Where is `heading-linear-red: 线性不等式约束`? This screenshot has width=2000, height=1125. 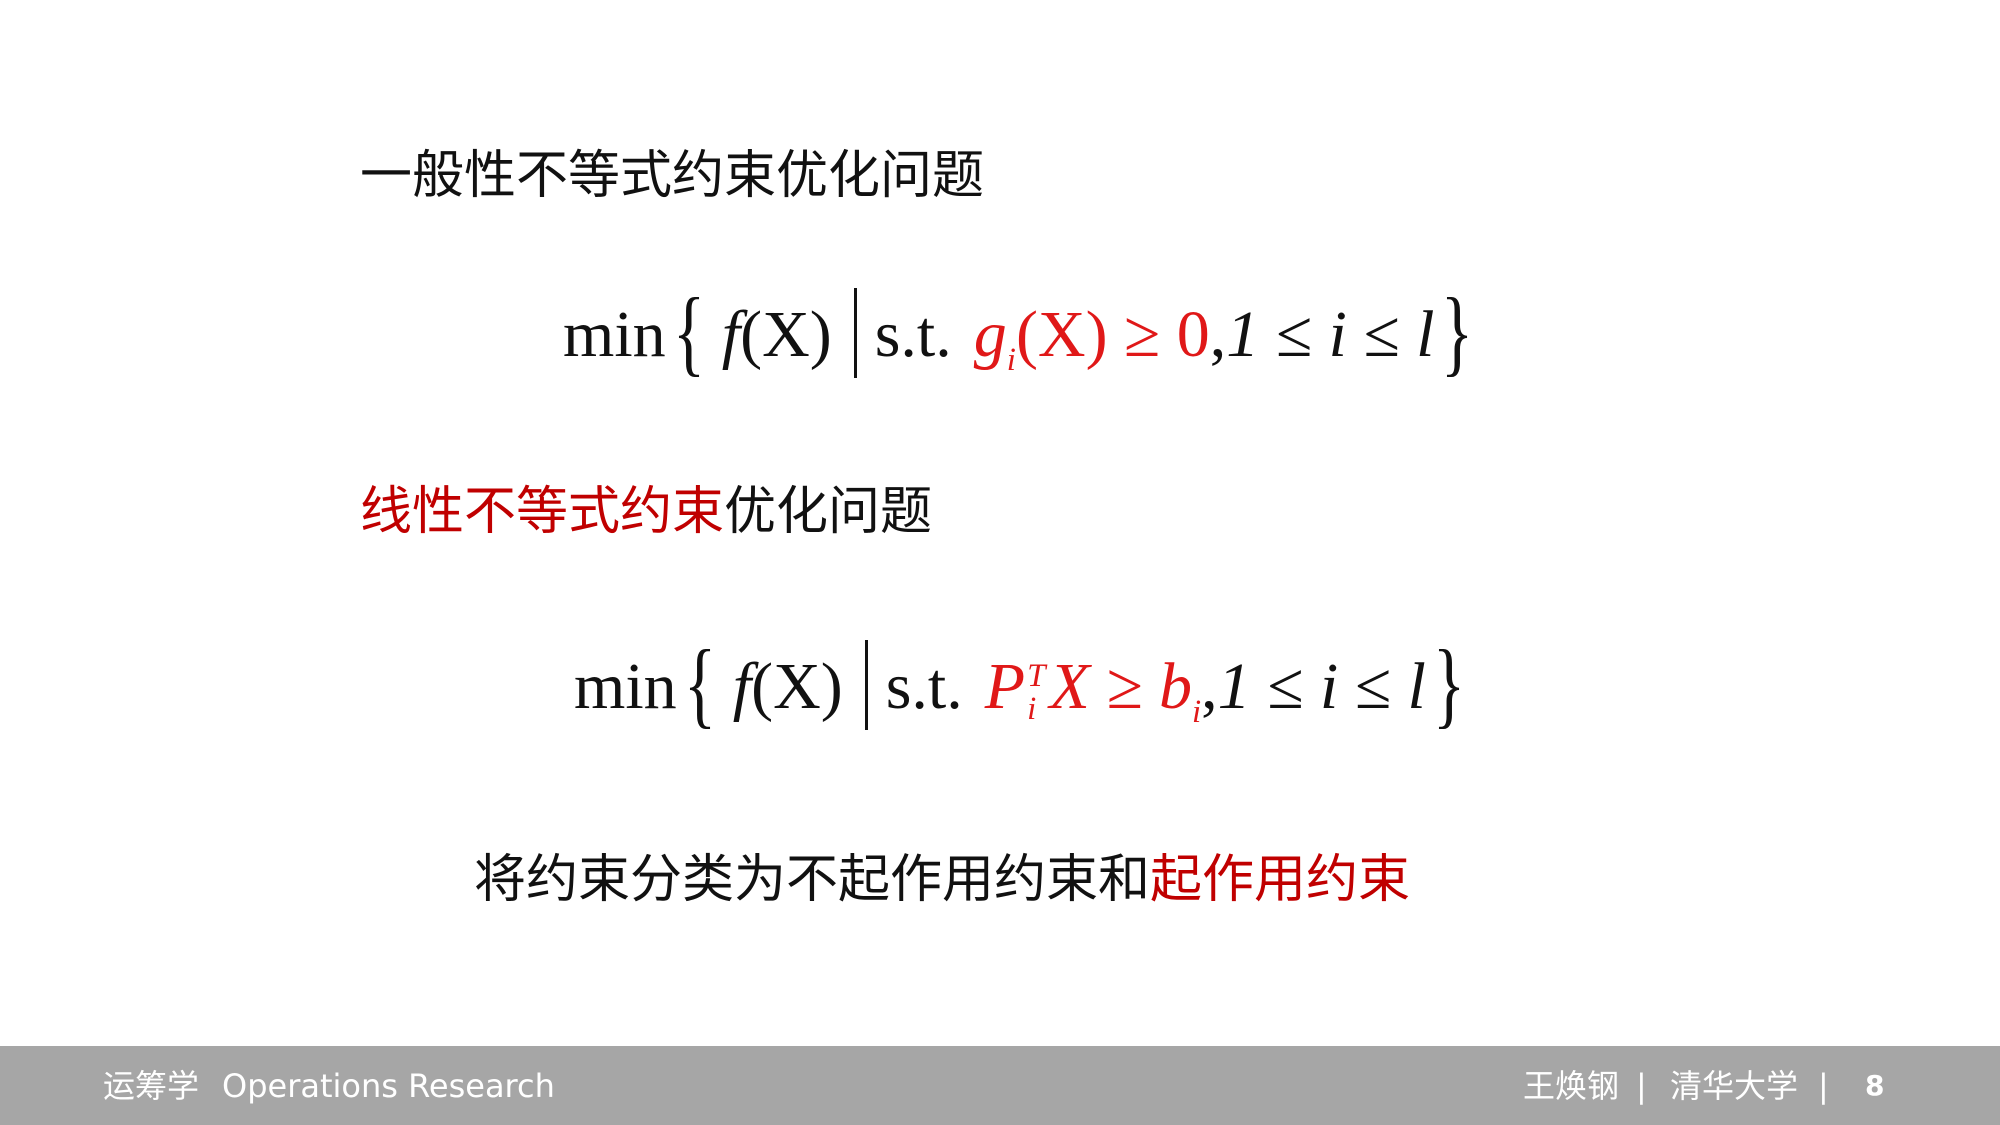 heading-linear-red: 线性不等式约束 is located at coordinates (542, 512).